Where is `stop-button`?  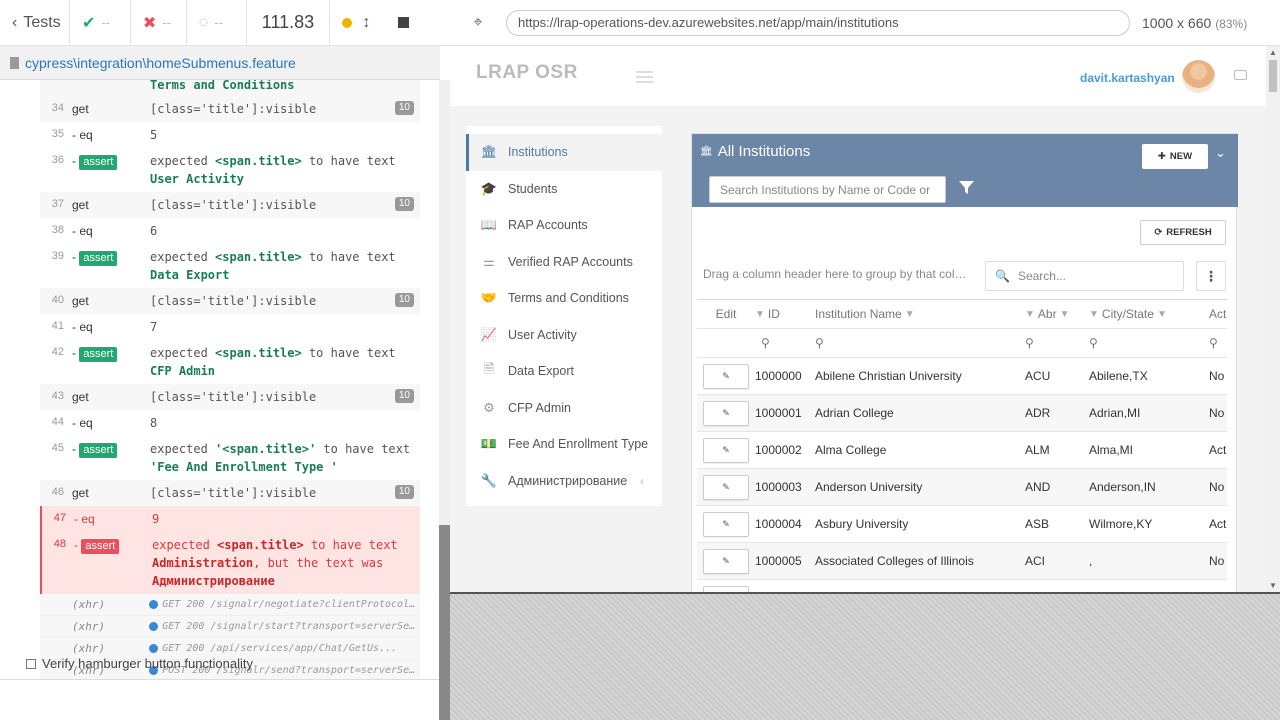 stop-button is located at coordinates (404, 22).